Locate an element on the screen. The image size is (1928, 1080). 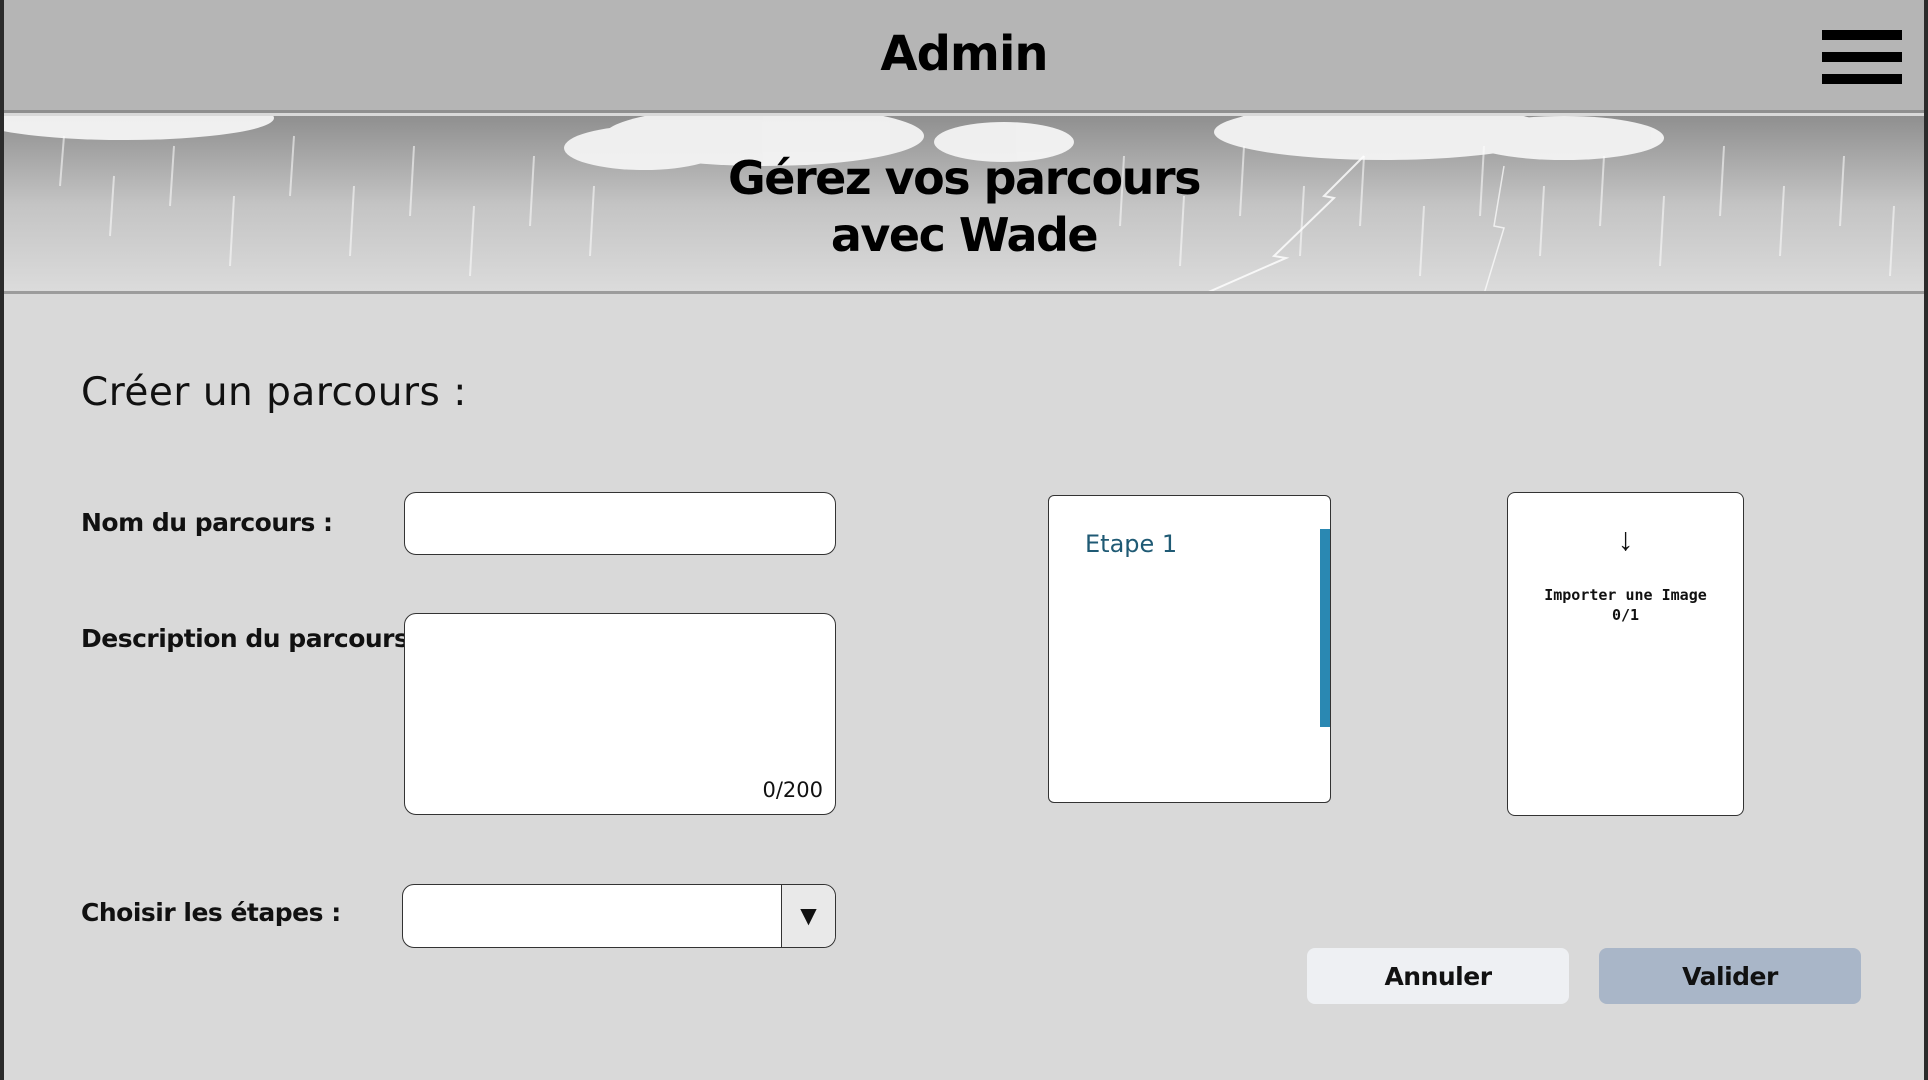
import-image-count: 0/1 is located at coordinates (1625, 615).